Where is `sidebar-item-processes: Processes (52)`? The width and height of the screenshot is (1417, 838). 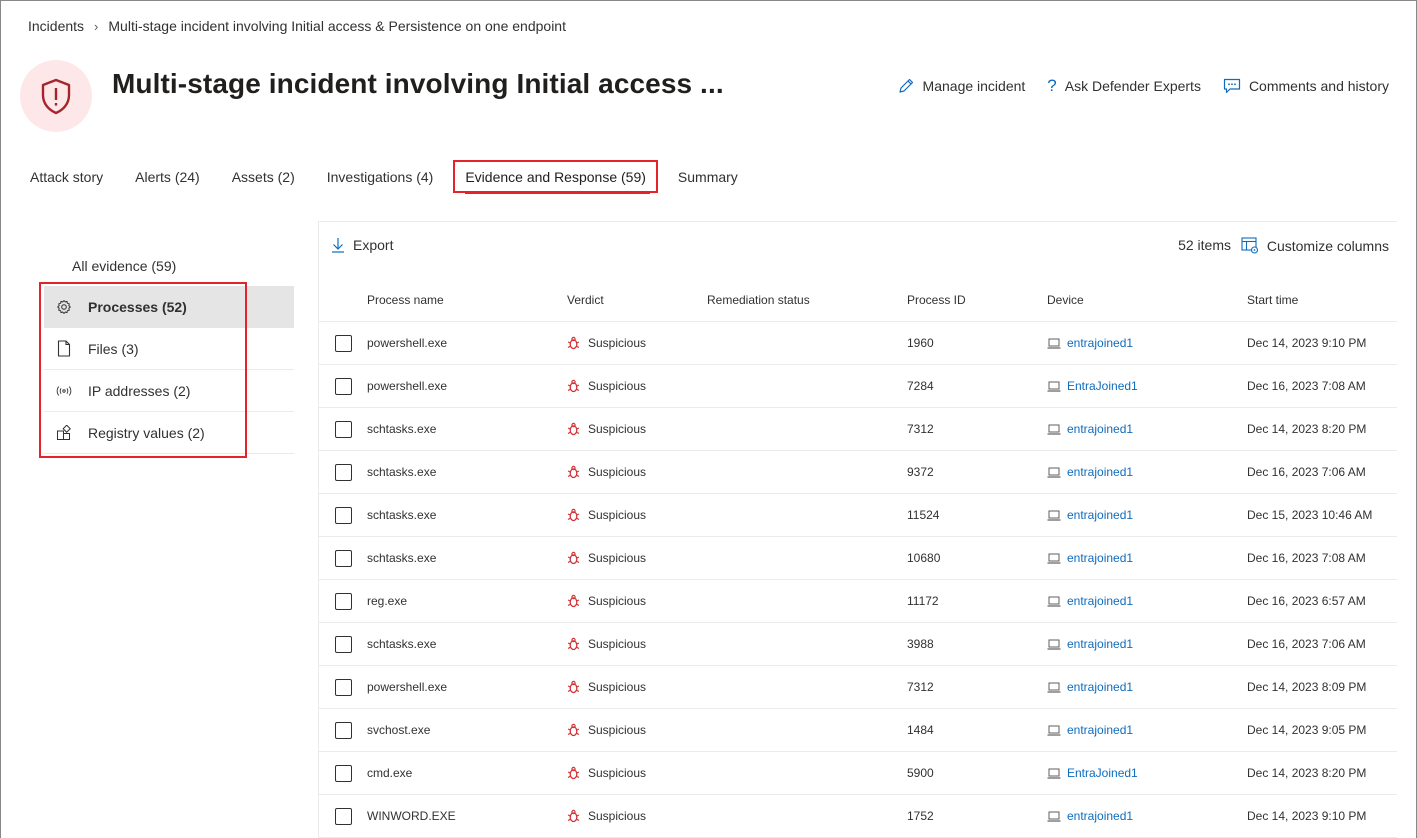
sidebar-item-processes: Processes (52) is located at coordinates (169, 307).